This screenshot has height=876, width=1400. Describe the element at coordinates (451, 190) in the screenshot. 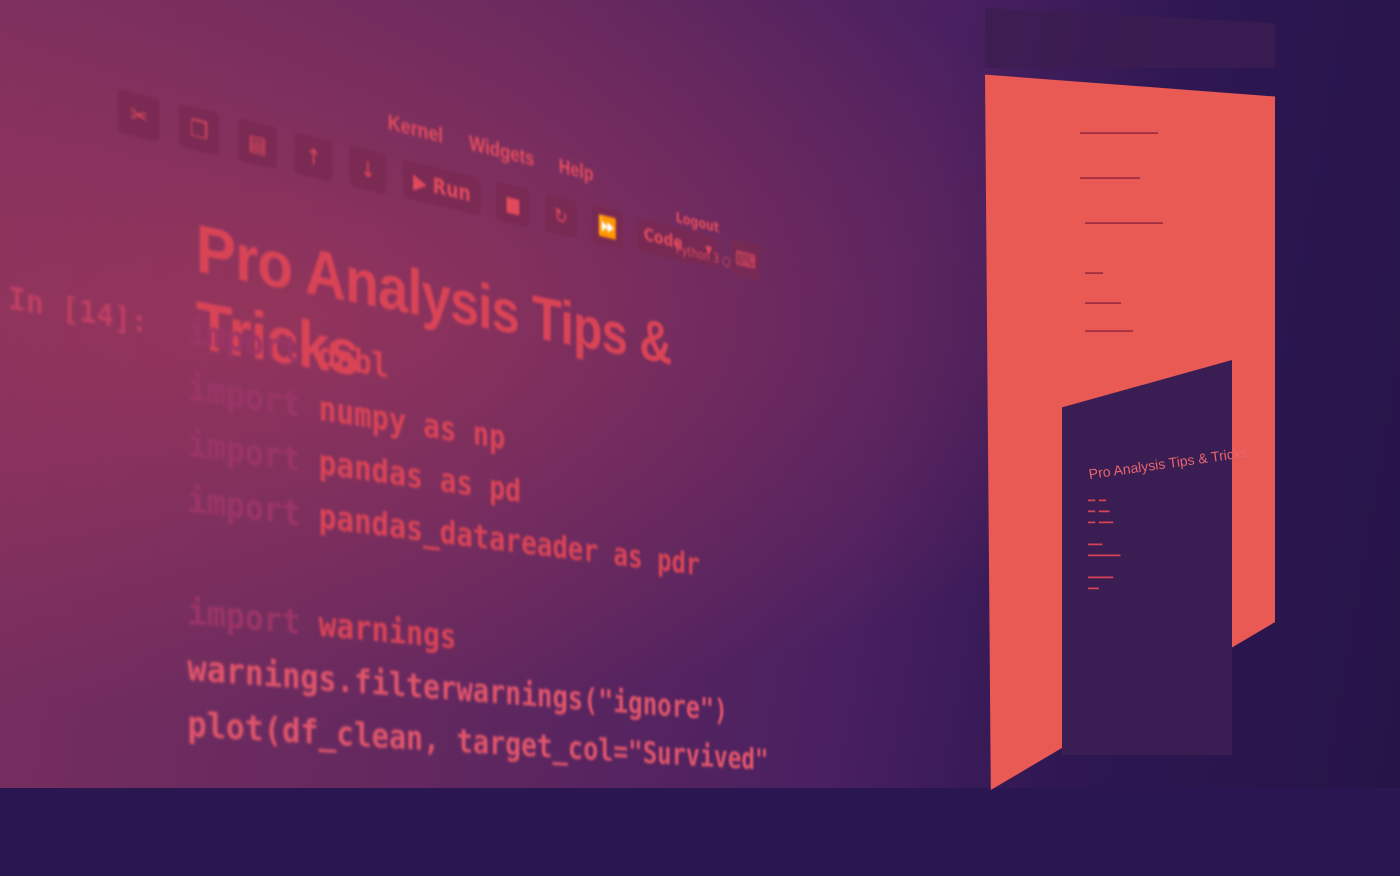

I see `run-label: Run` at that location.